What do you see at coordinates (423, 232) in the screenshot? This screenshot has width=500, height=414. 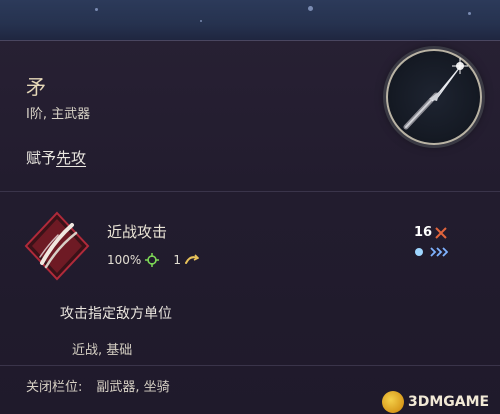 I see `range-value: 16` at bounding box center [423, 232].